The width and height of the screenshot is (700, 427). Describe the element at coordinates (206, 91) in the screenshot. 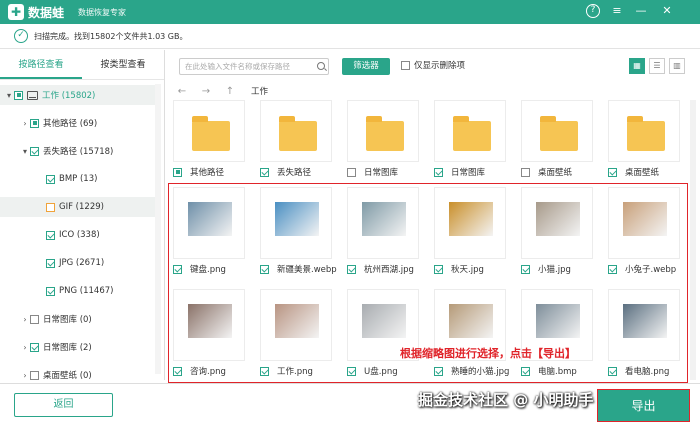

I see `forward-arrow-icon: →` at that location.